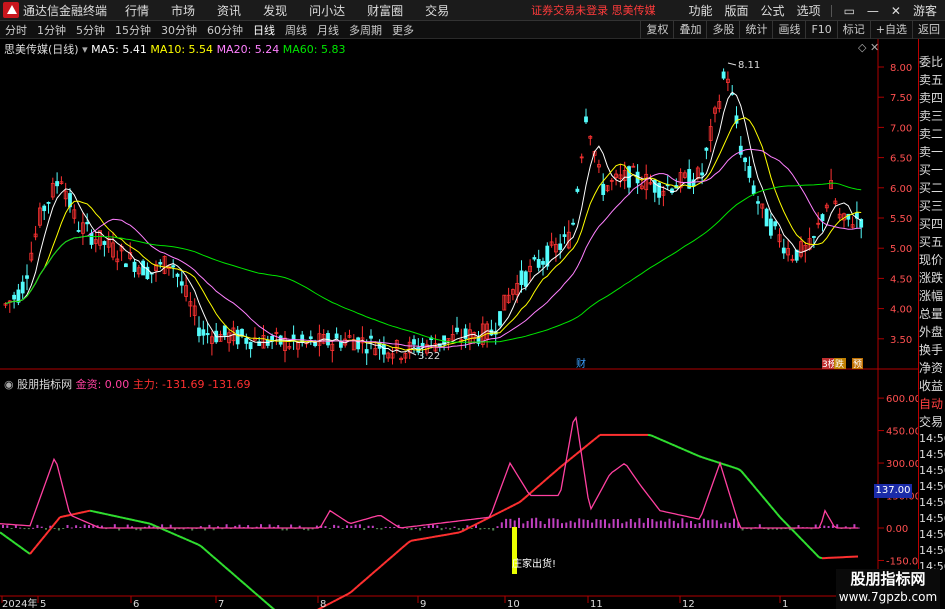 The image size is (945, 609). What do you see at coordinates (932, 422) in the screenshot?
I see `trade-label: 交易` at bounding box center [932, 422].